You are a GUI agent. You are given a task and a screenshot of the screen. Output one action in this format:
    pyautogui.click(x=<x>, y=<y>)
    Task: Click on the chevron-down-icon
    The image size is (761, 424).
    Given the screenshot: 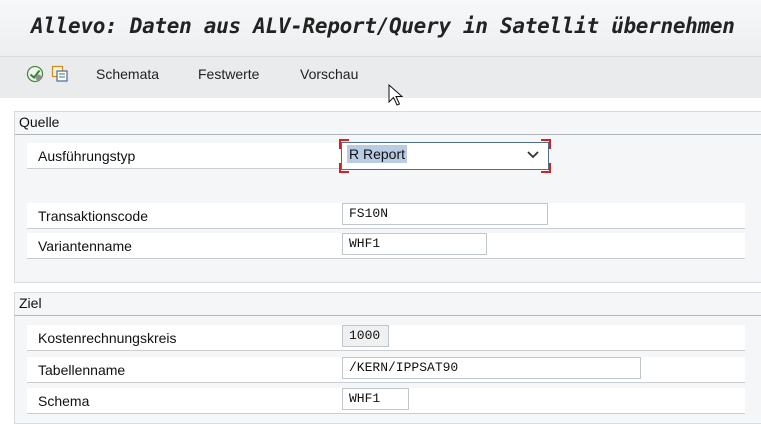 What is the action you would take?
    pyautogui.click(x=533, y=155)
    